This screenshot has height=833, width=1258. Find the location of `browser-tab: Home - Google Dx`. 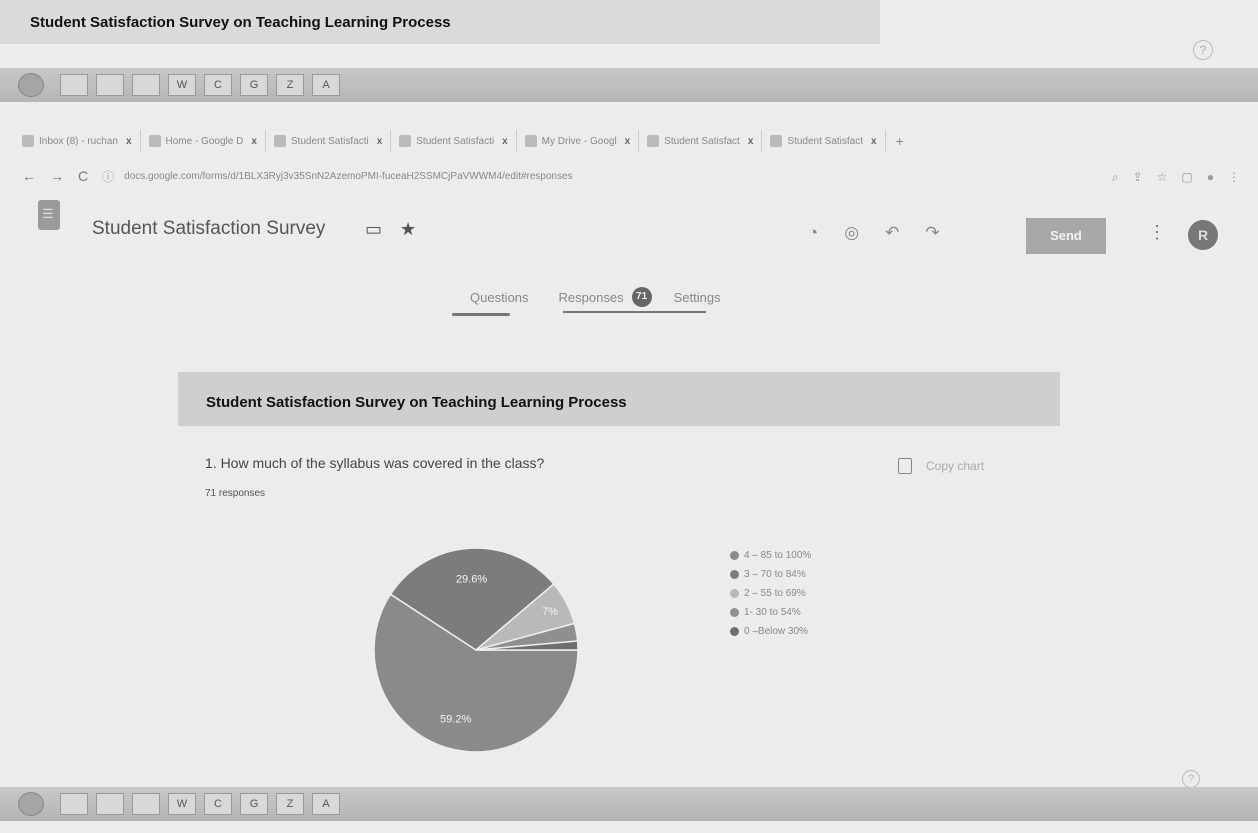

browser-tab: Home - Google Dx is located at coordinates (203, 141).